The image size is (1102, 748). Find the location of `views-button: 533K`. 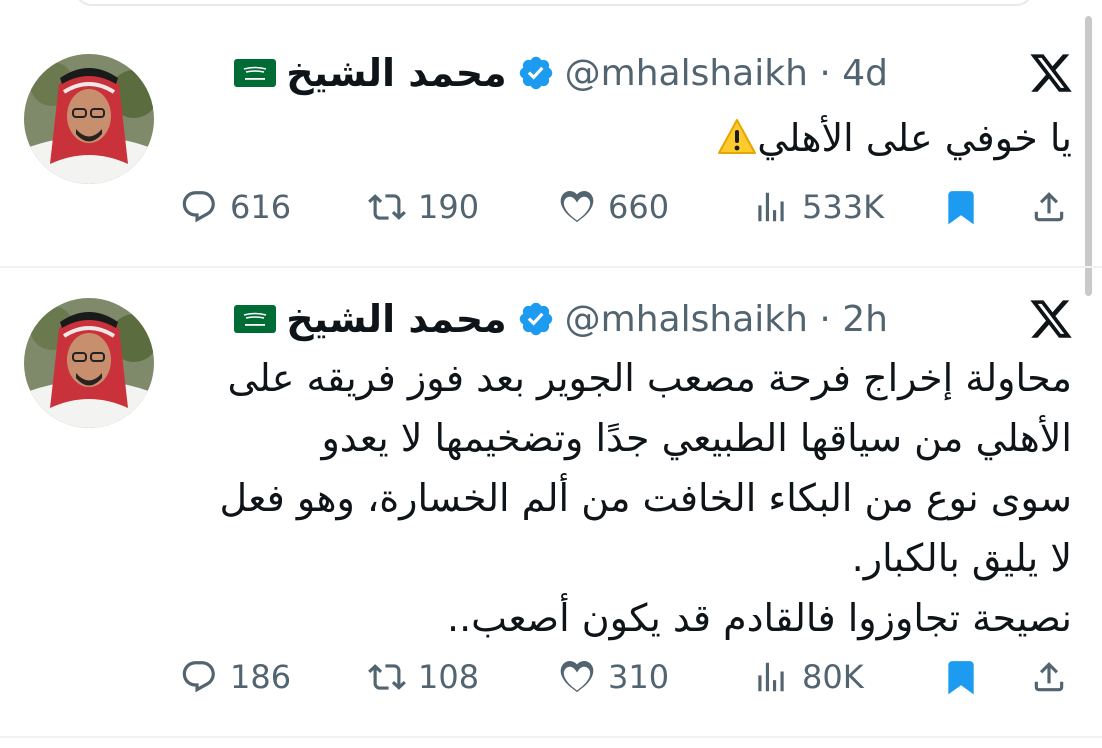

views-button: 533K is located at coordinates (818, 207).